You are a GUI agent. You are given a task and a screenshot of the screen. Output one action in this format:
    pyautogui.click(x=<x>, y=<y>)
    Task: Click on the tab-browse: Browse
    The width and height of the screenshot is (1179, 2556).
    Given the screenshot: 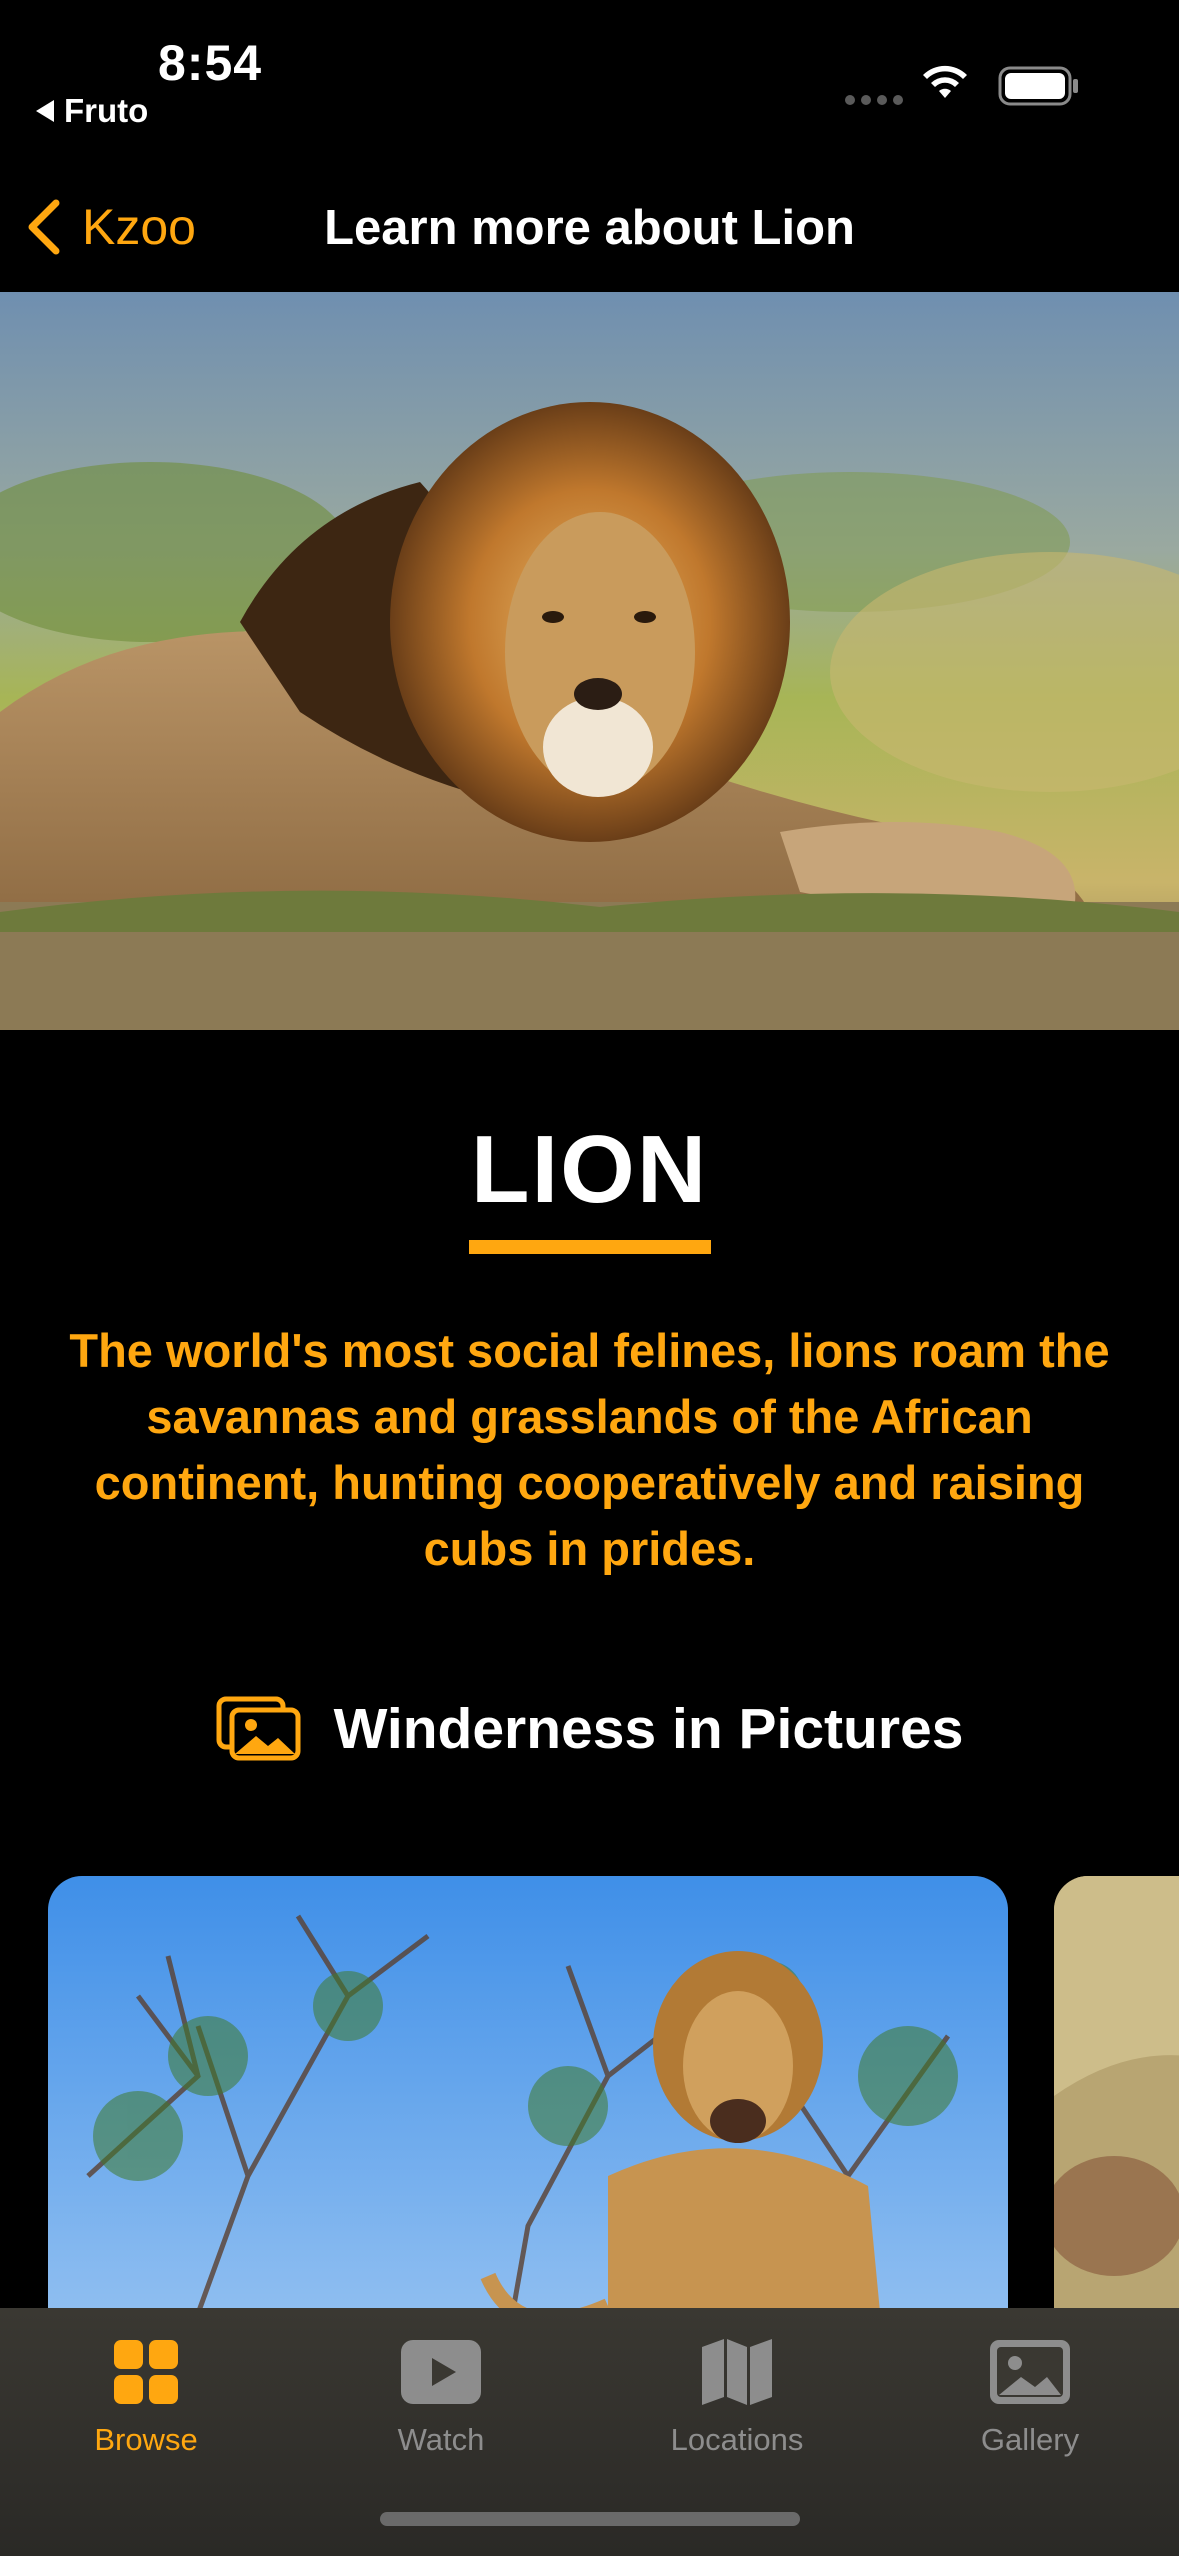 What is the action you would take?
    pyautogui.click(x=146, y=2388)
    